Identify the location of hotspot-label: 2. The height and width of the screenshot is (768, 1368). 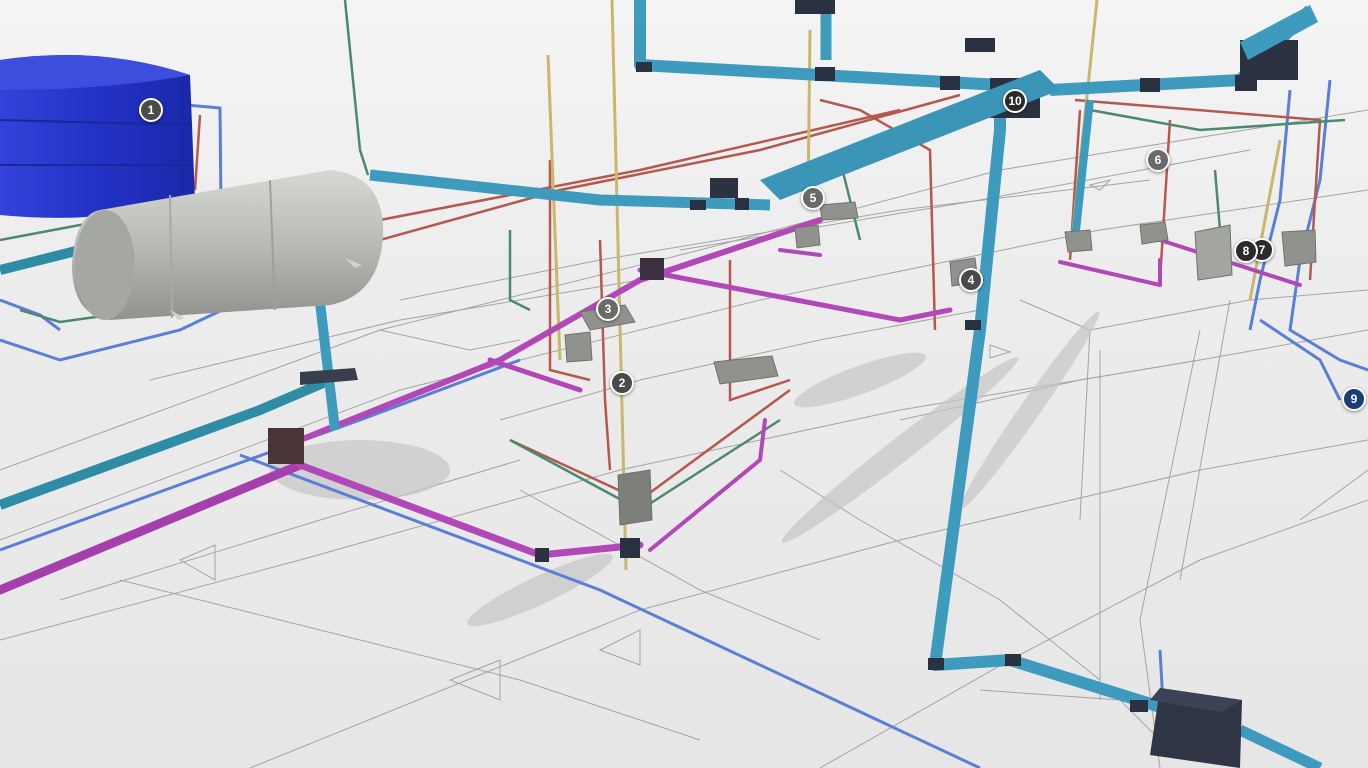
(622, 383).